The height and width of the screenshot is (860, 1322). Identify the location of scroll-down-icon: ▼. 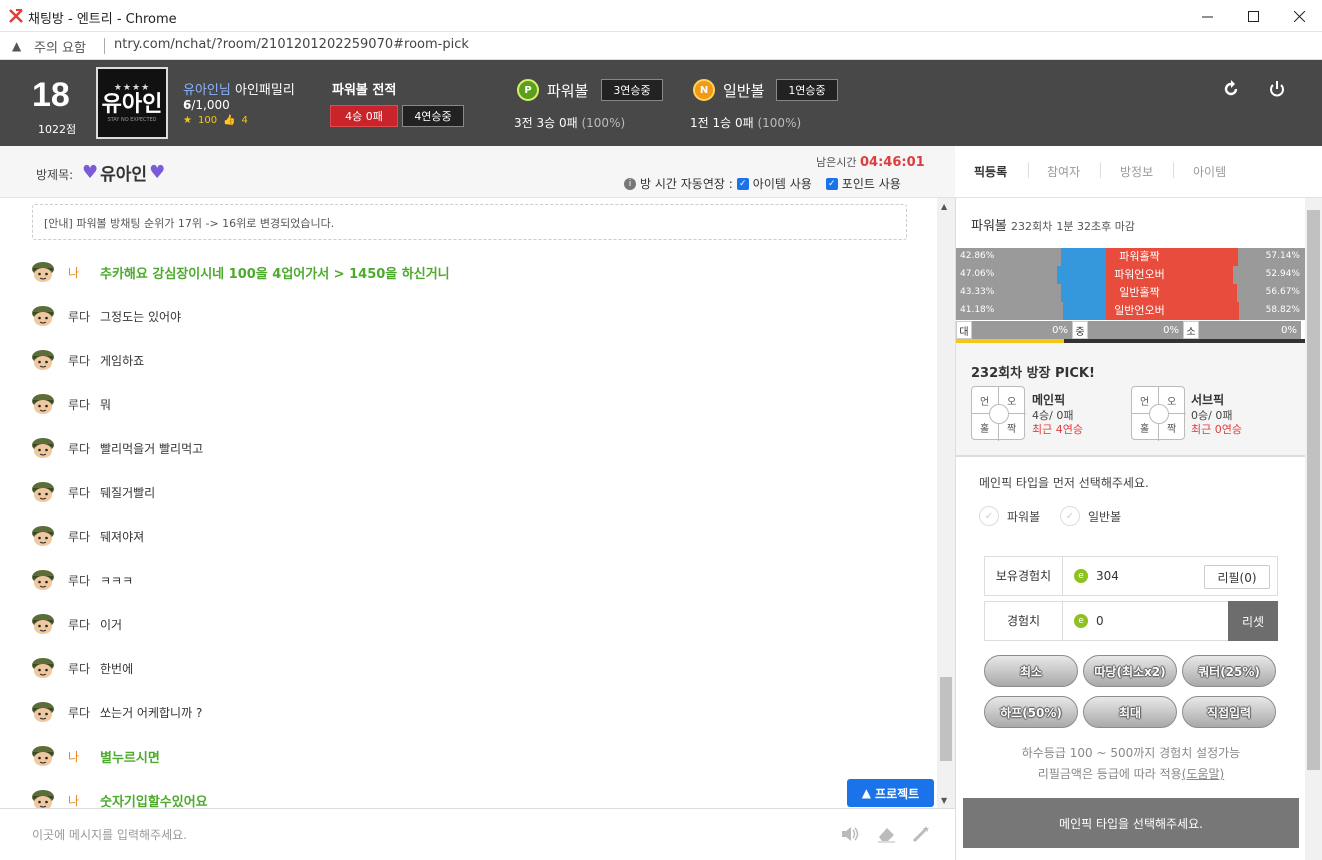
(944, 800).